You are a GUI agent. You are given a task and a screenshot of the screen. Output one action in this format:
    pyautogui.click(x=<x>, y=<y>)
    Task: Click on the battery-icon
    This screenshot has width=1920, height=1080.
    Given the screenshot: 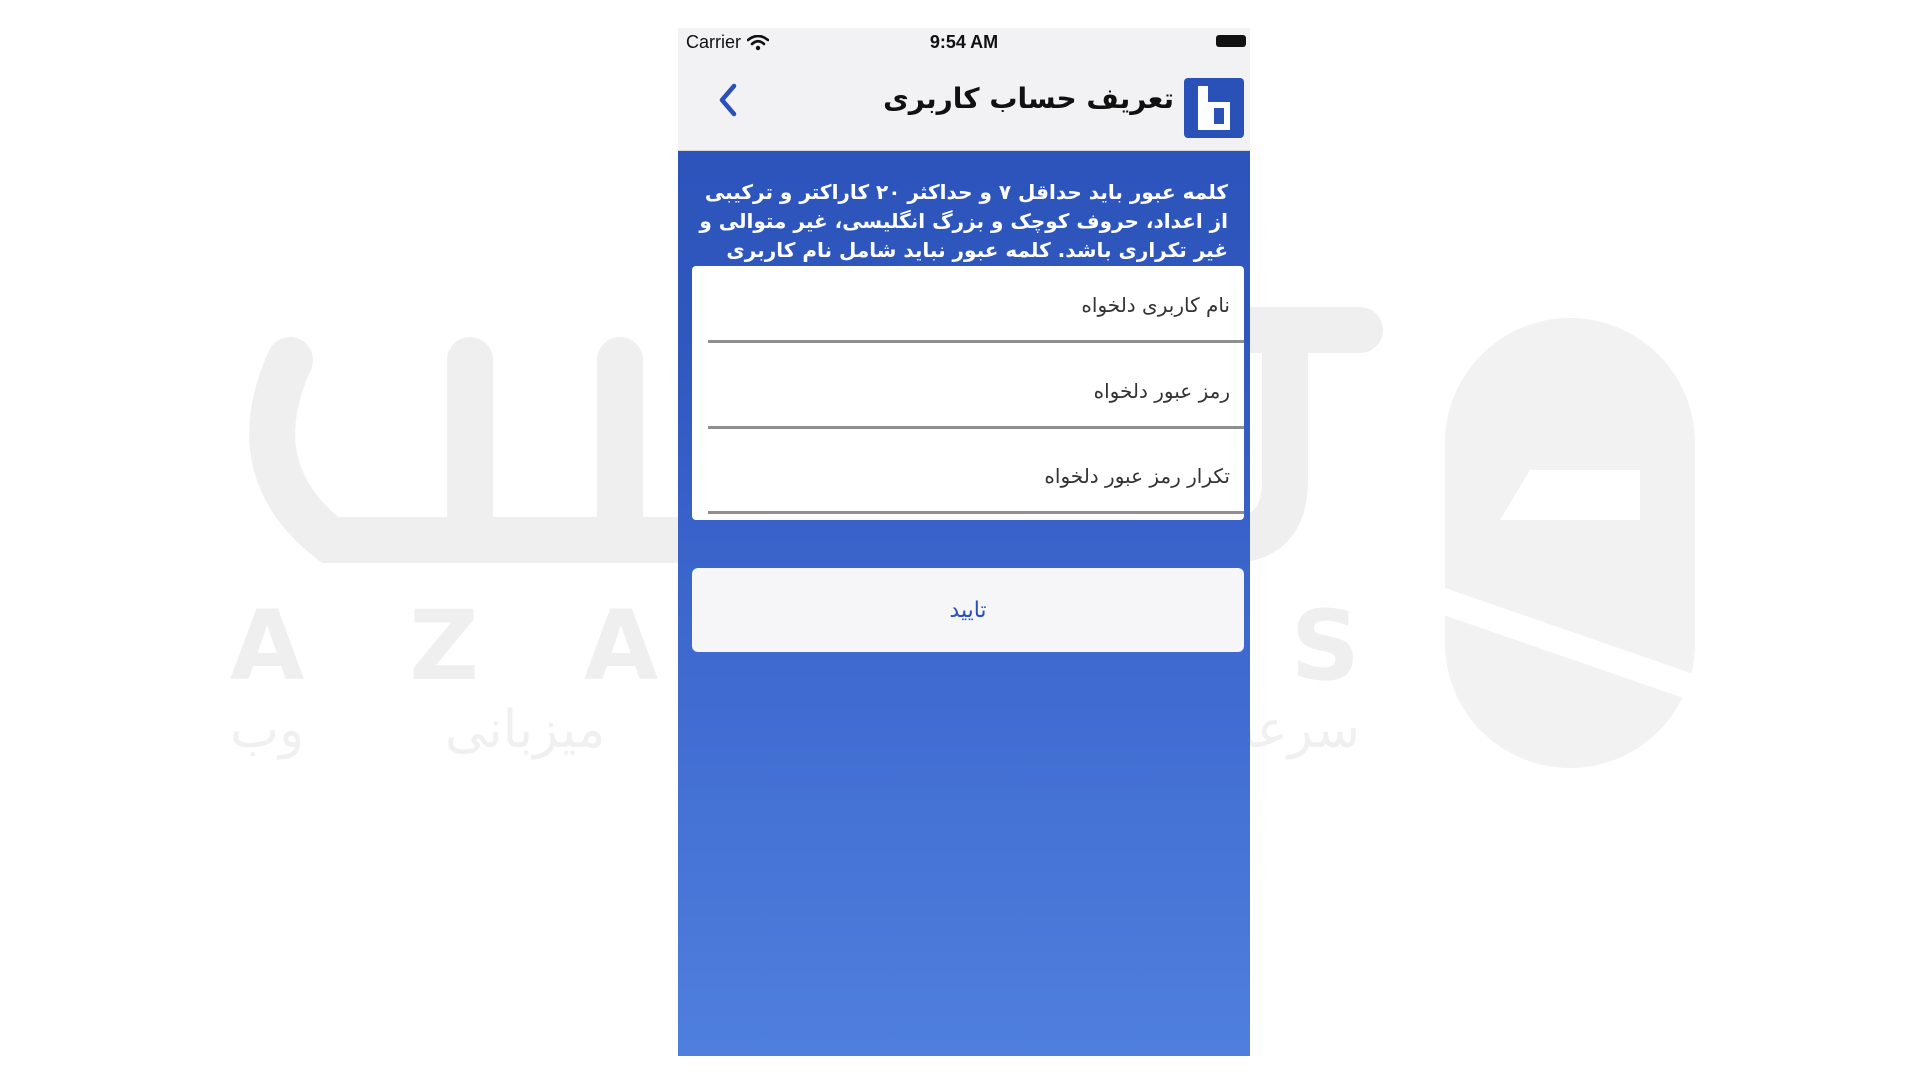 What is the action you would take?
    pyautogui.click(x=1231, y=41)
    